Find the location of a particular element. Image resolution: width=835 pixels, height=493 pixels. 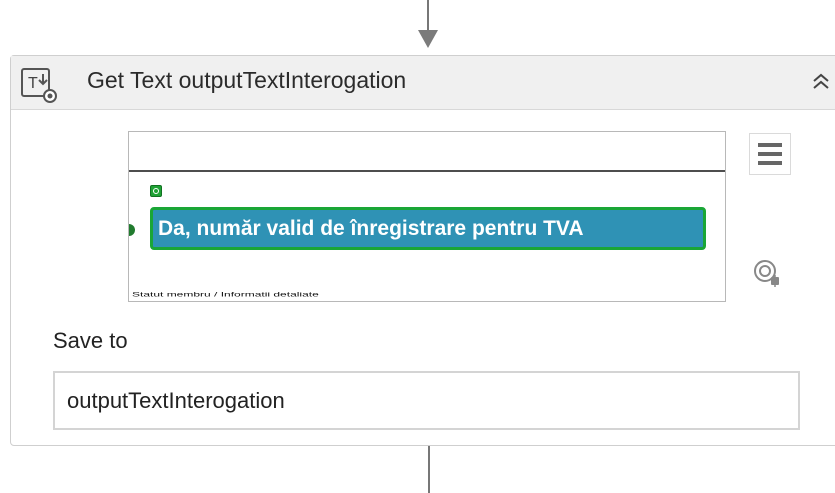

preview-top-bar is located at coordinates (427, 152).